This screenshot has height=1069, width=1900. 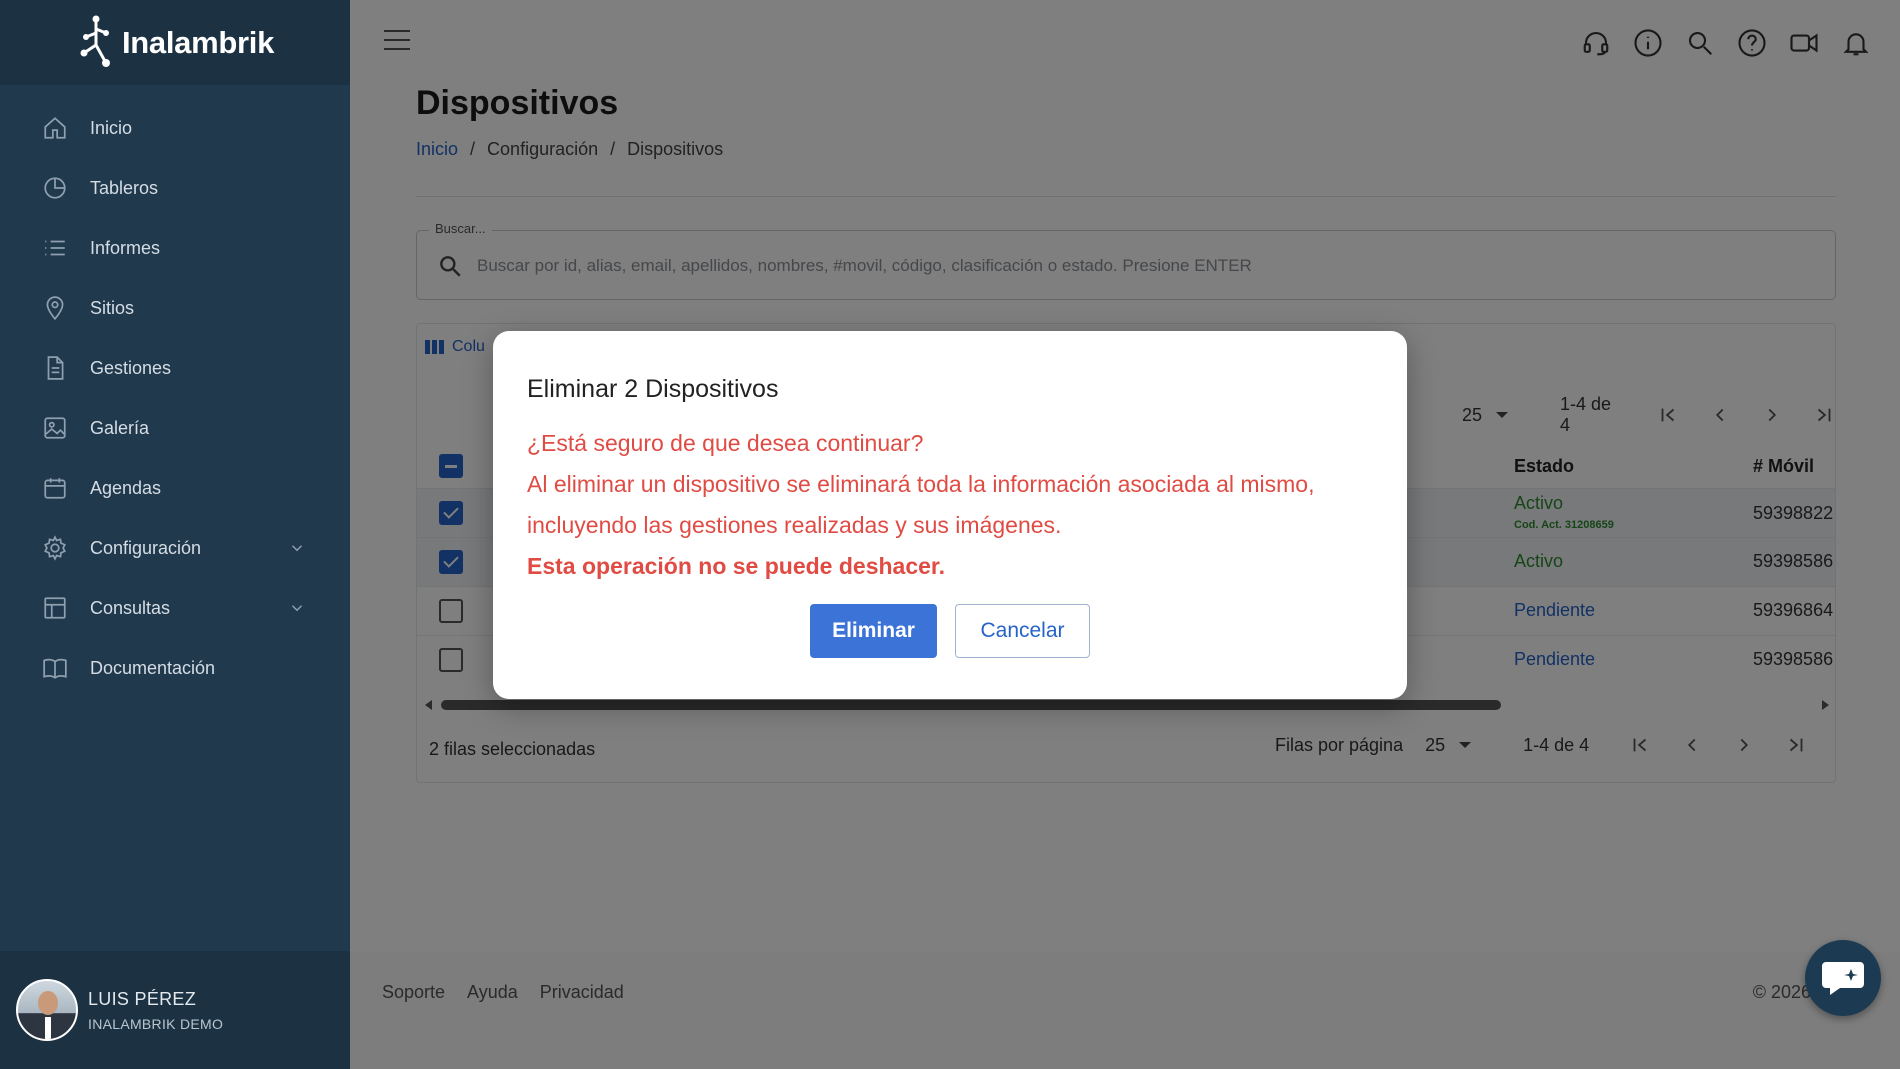 I want to click on sidebar-item-documentacion: Documentación, so click(x=175, y=668).